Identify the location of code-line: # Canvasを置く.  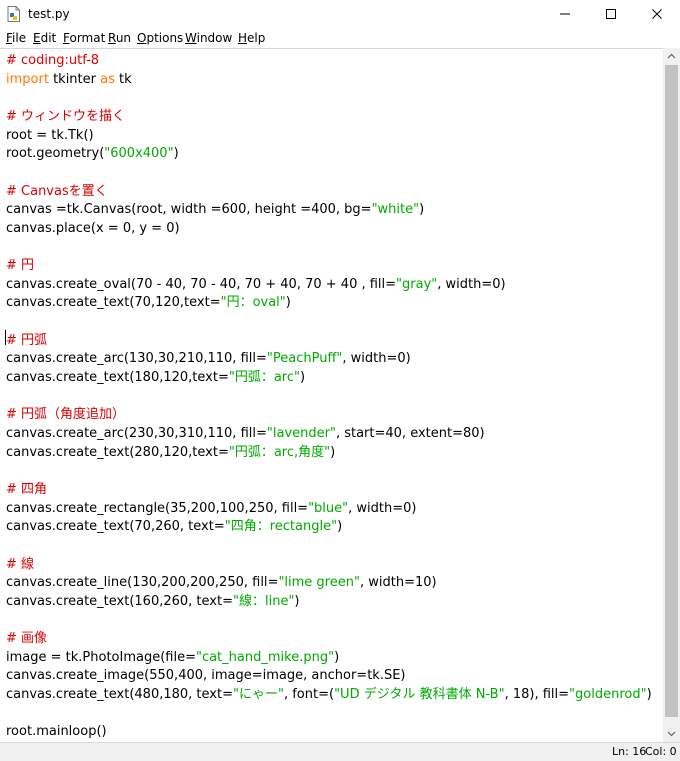
(57, 192).